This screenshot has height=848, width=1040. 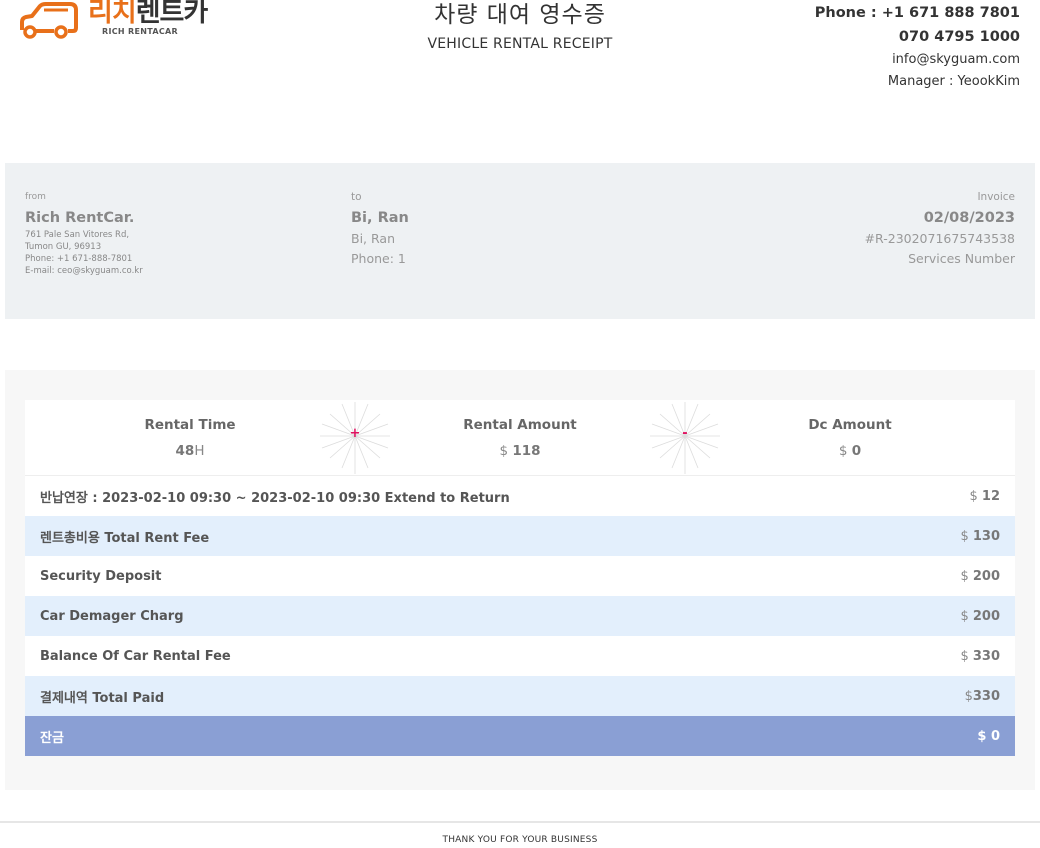 What do you see at coordinates (520, 451) in the screenshot?
I see `rental-amount-value: $ 118` at bounding box center [520, 451].